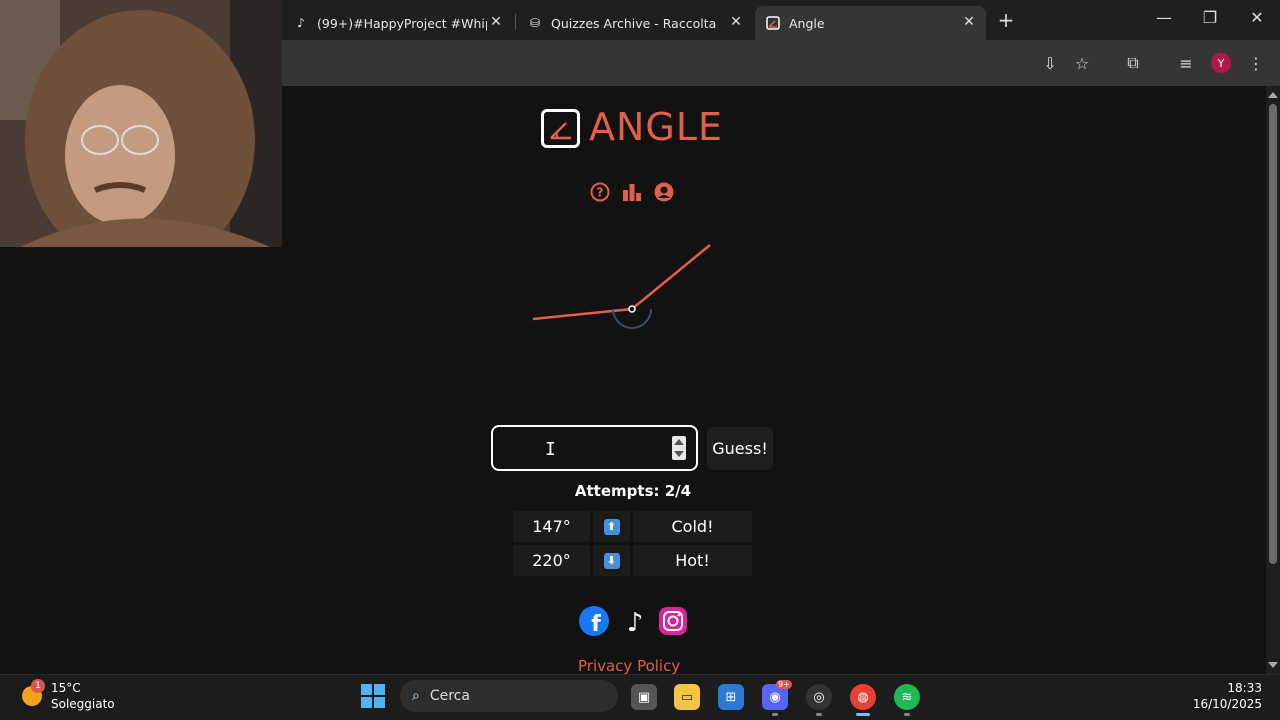  I want to click on scroll-up-icon, so click(1273, 95).